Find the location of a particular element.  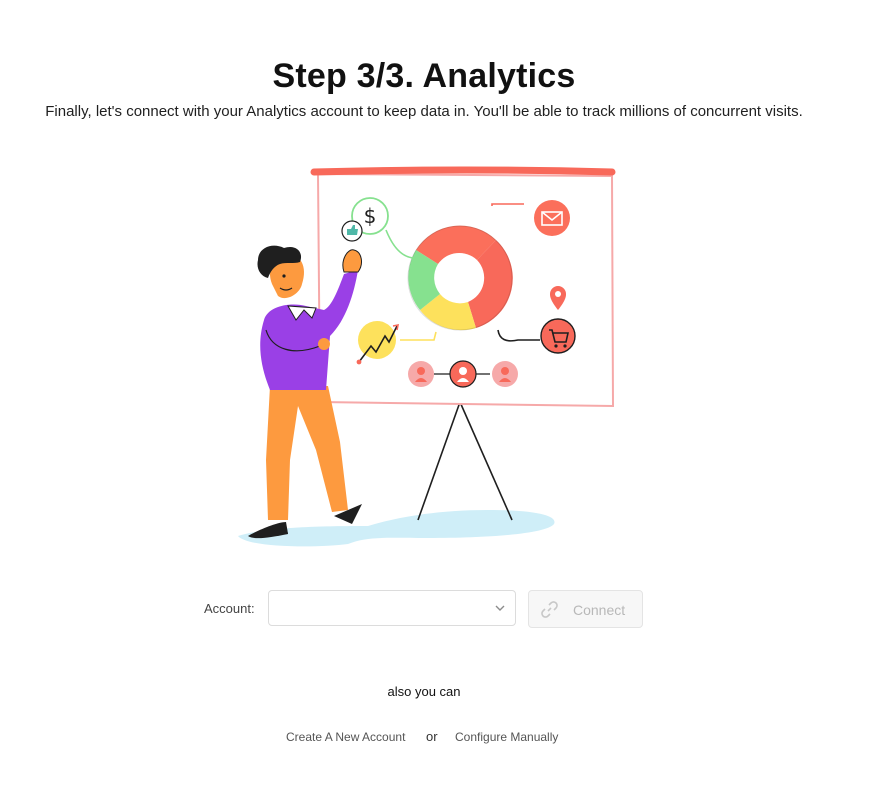

easel-leg-left is located at coordinates (439, 461).